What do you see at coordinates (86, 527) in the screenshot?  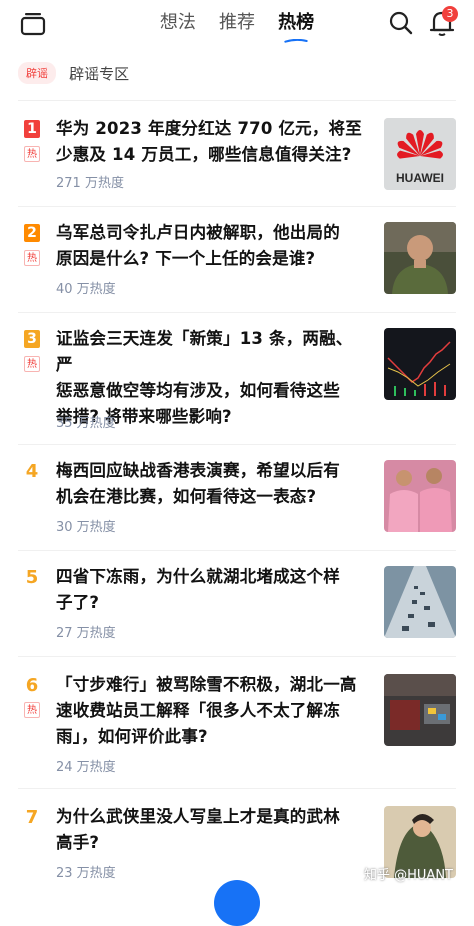 I see `heat-count: 30 万热度` at bounding box center [86, 527].